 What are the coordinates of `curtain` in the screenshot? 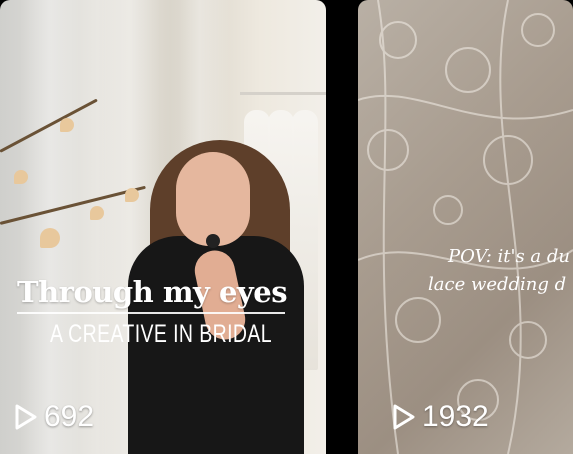 It's located at (50, 227).